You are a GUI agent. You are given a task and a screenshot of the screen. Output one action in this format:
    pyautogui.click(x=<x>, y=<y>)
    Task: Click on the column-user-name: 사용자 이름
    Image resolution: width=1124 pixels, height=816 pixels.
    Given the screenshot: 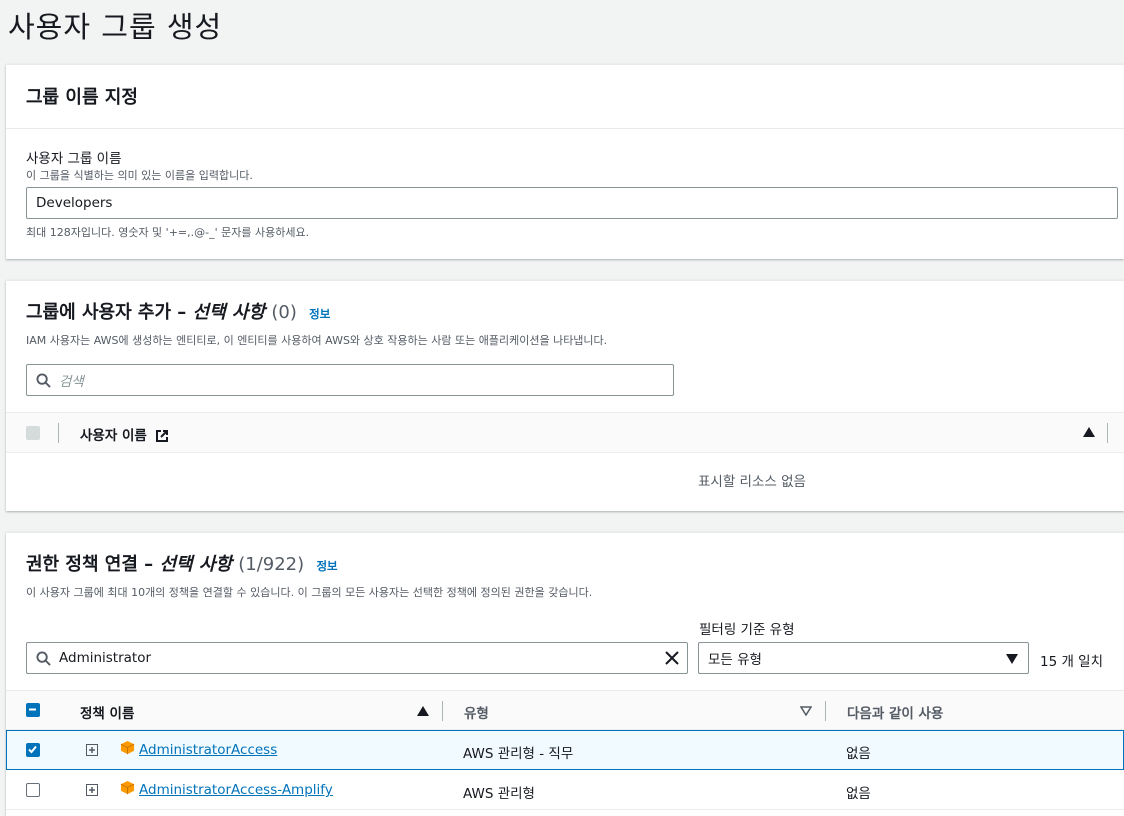 What is the action you would take?
    pyautogui.click(x=124, y=434)
    